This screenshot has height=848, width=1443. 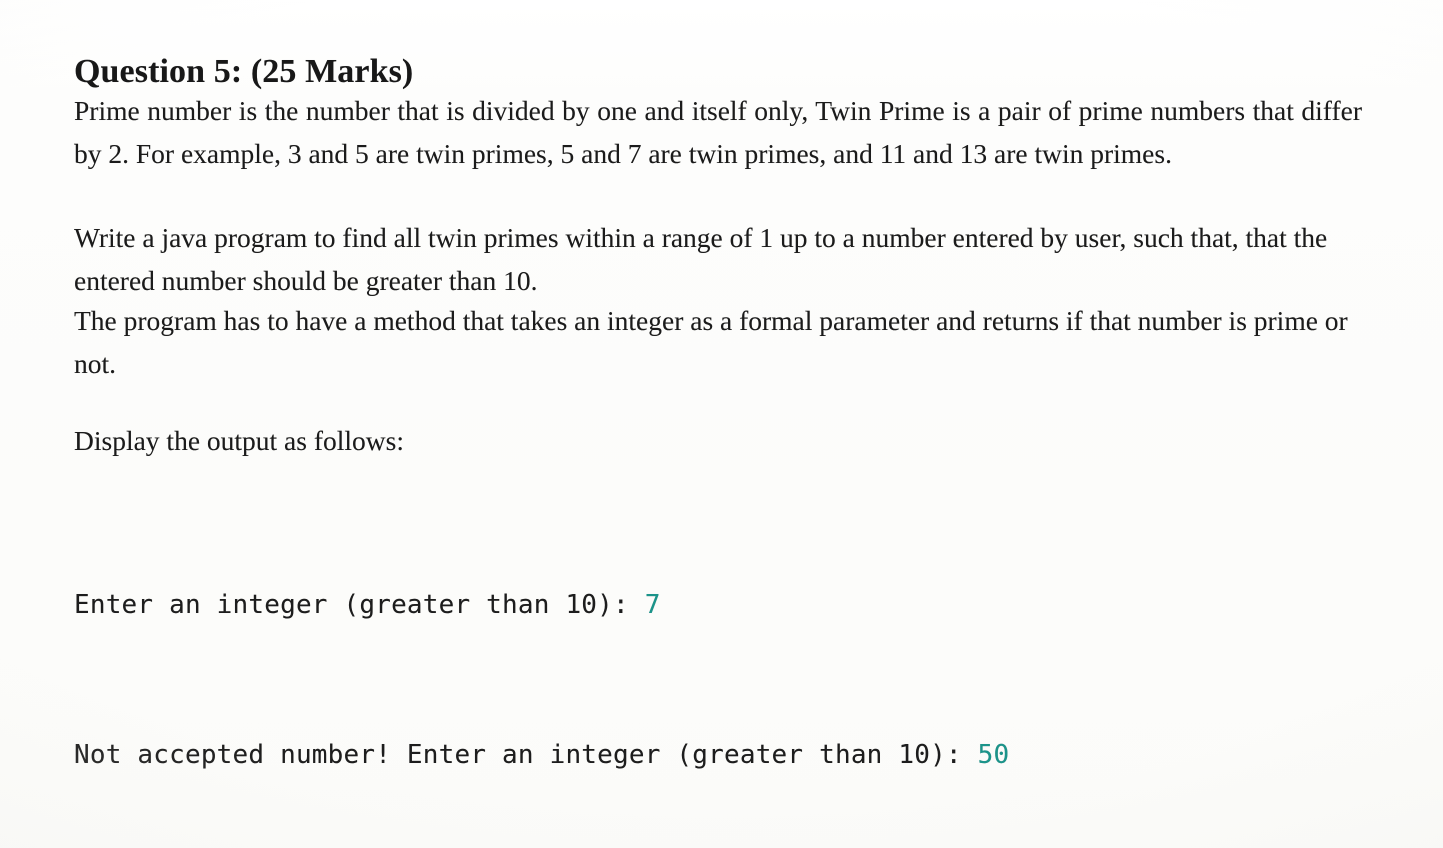 I want to click on console-prompt-1-value: 7, so click(x=652, y=604).